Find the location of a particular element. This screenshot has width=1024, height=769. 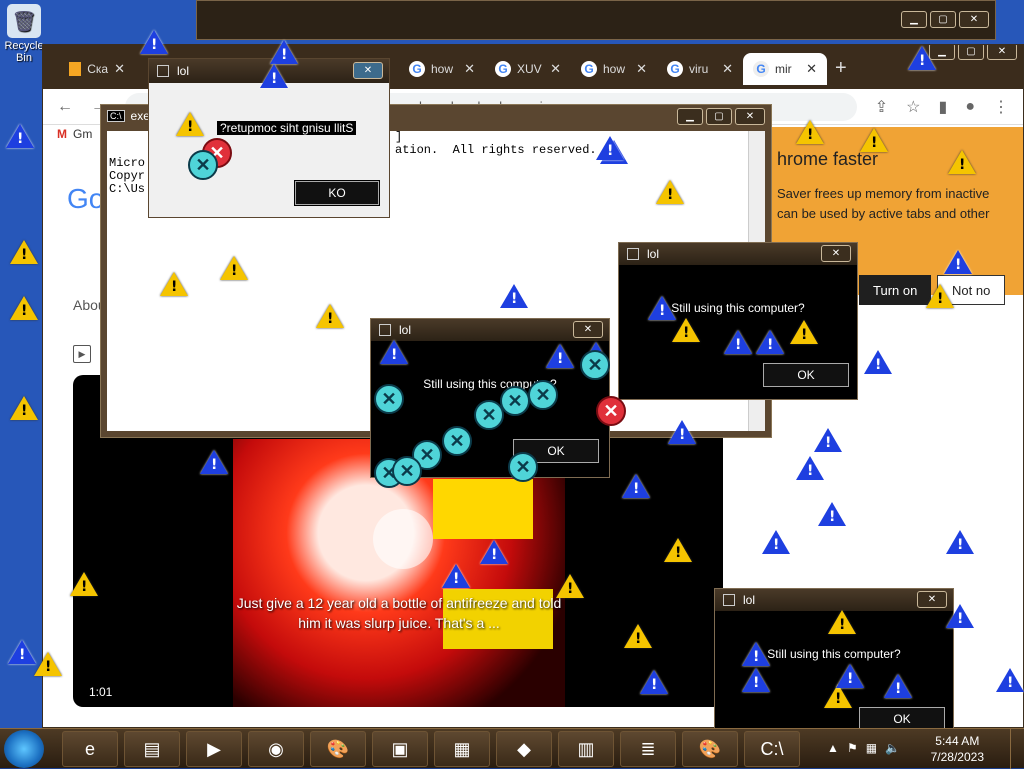

script-icon: ≣ is located at coordinates (648, 749).